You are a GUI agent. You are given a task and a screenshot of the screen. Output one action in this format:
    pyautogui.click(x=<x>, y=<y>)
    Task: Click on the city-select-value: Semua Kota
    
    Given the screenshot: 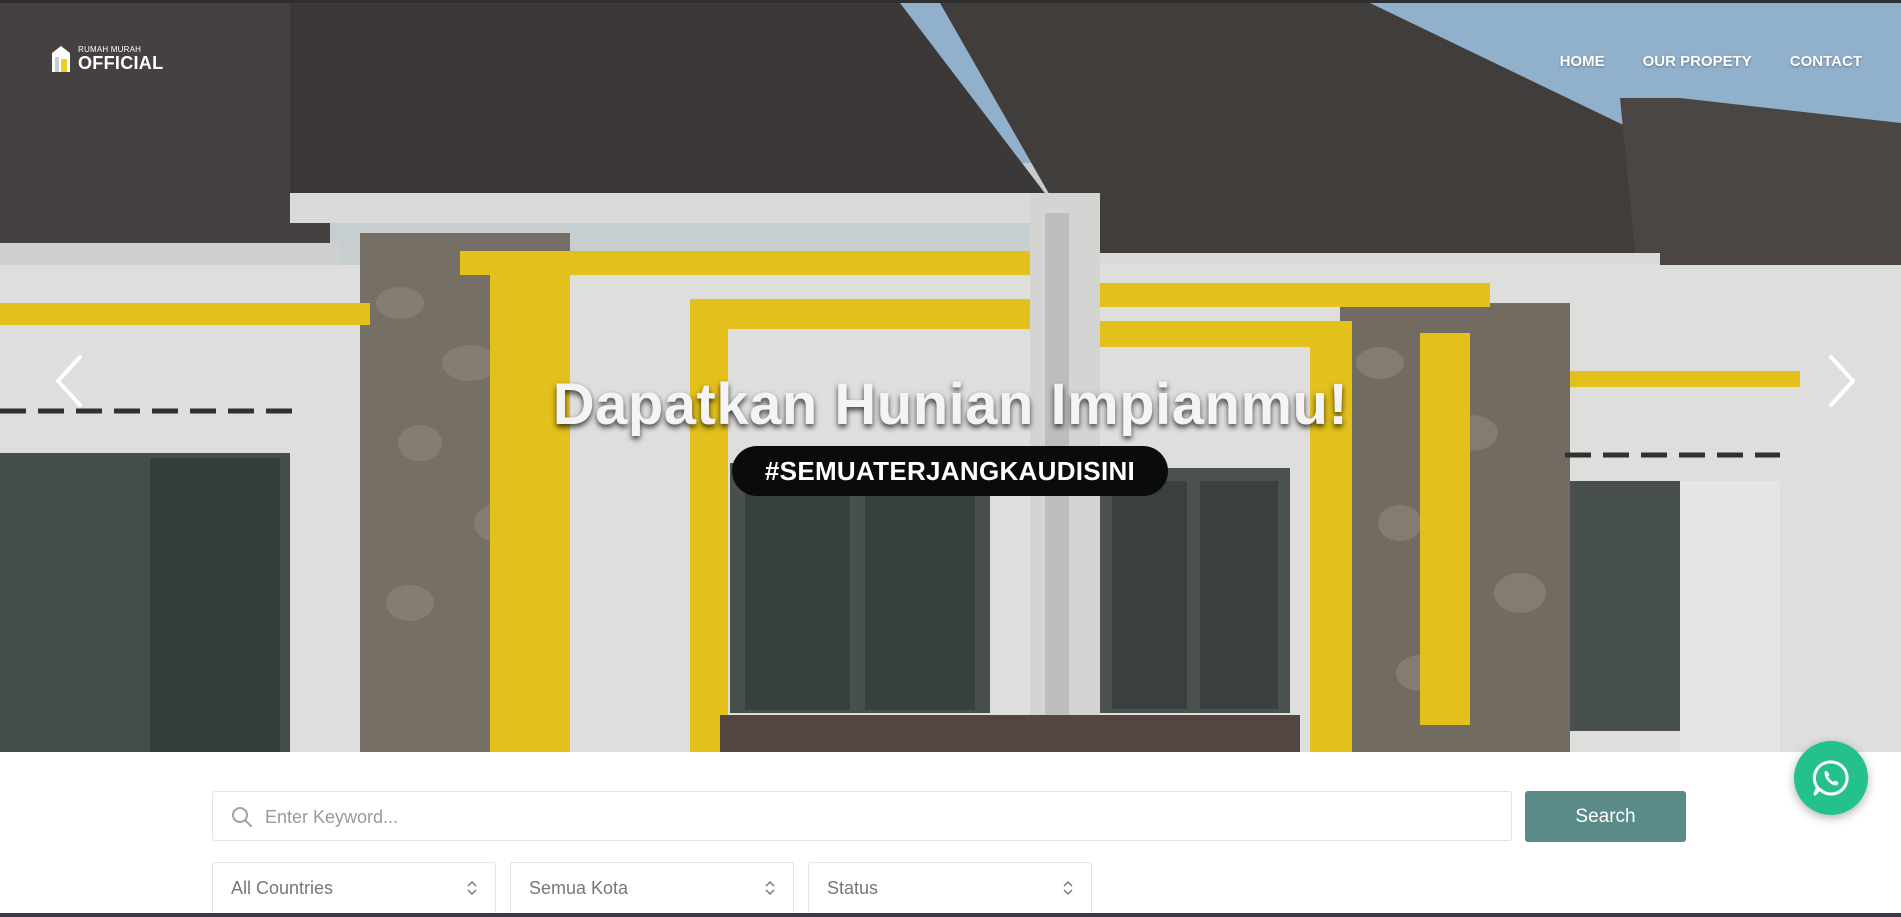 What is the action you would take?
    pyautogui.click(x=579, y=888)
    